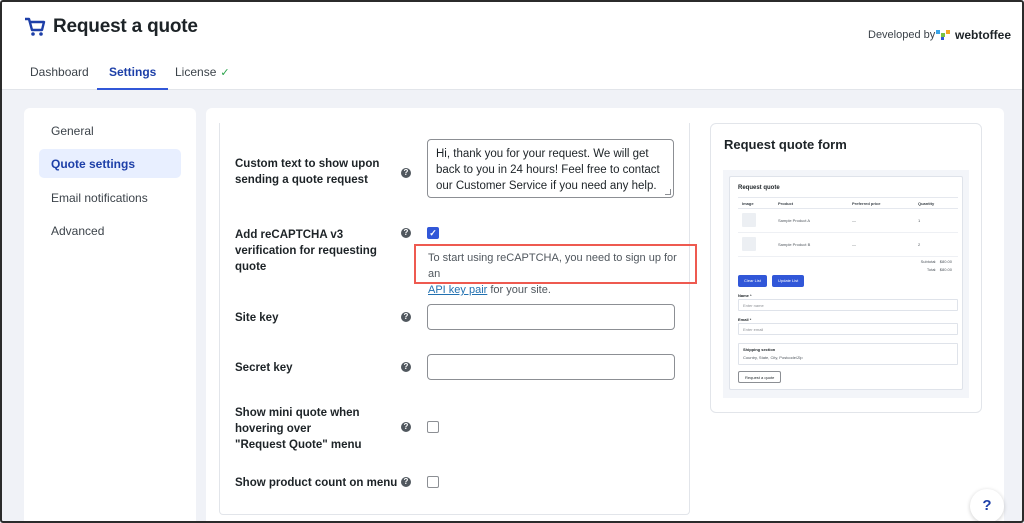 This screenshot has width=1024, height=523. I want to click on secret-key-input, so click(551, 367).